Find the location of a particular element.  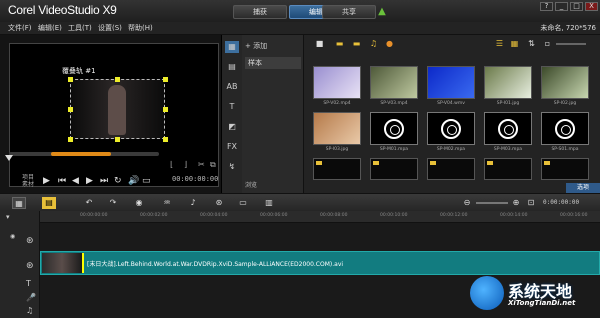

record-capture-icon: ◉ is located at coordinates (139, 203).